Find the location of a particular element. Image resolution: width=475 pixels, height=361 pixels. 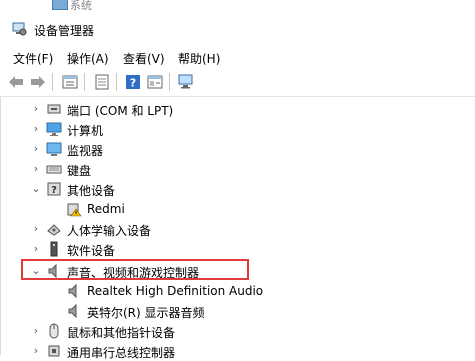

tree-item-label: 计算机 is located at coordinates (85, 131).